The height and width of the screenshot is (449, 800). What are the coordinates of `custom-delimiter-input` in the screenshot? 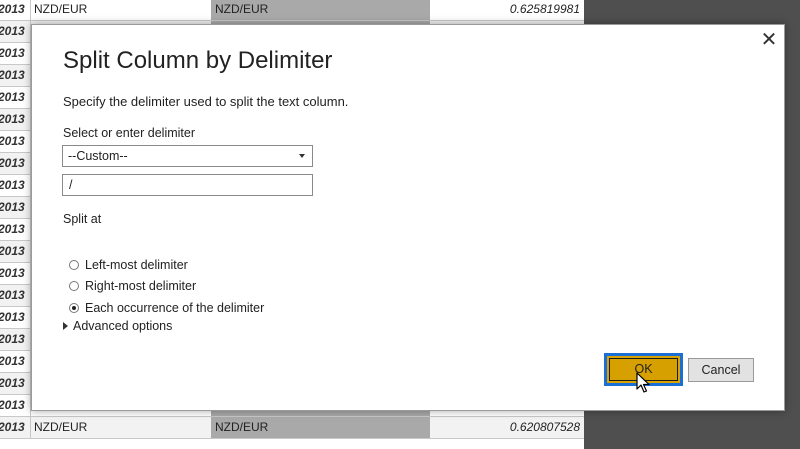 It's located at (187, 185).